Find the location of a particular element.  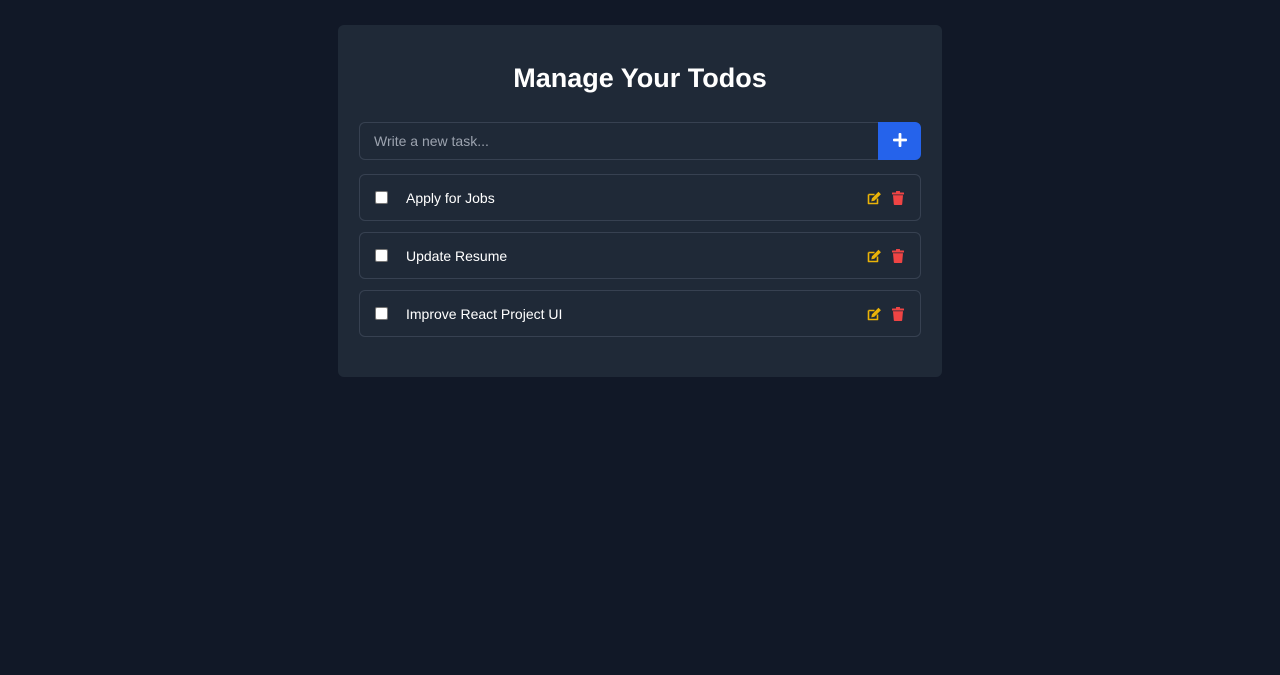

plus-icon is located at coordinates (899, 141).